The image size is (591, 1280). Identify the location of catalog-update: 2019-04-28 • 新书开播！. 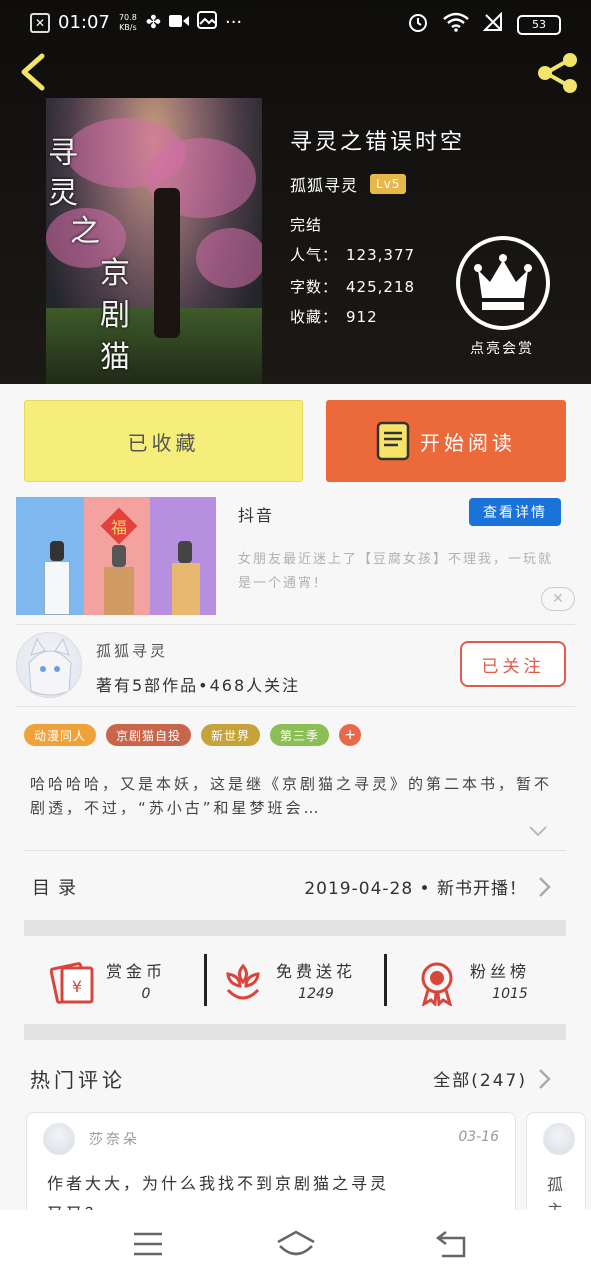
(415, 889).